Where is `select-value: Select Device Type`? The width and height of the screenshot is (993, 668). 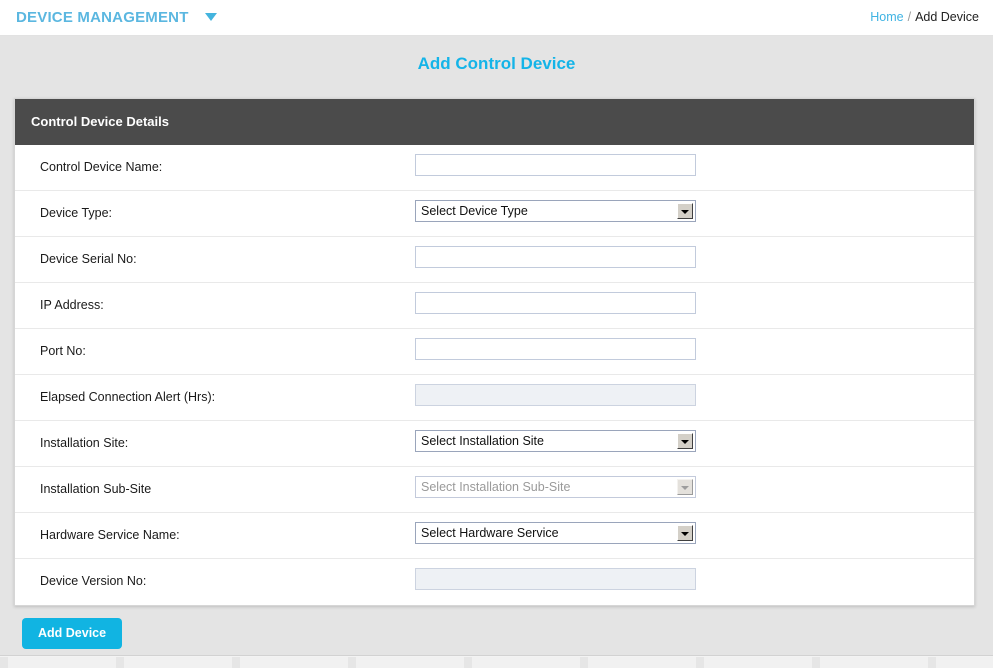
select-value: Select Device Type is located at coordinates (474, 211).